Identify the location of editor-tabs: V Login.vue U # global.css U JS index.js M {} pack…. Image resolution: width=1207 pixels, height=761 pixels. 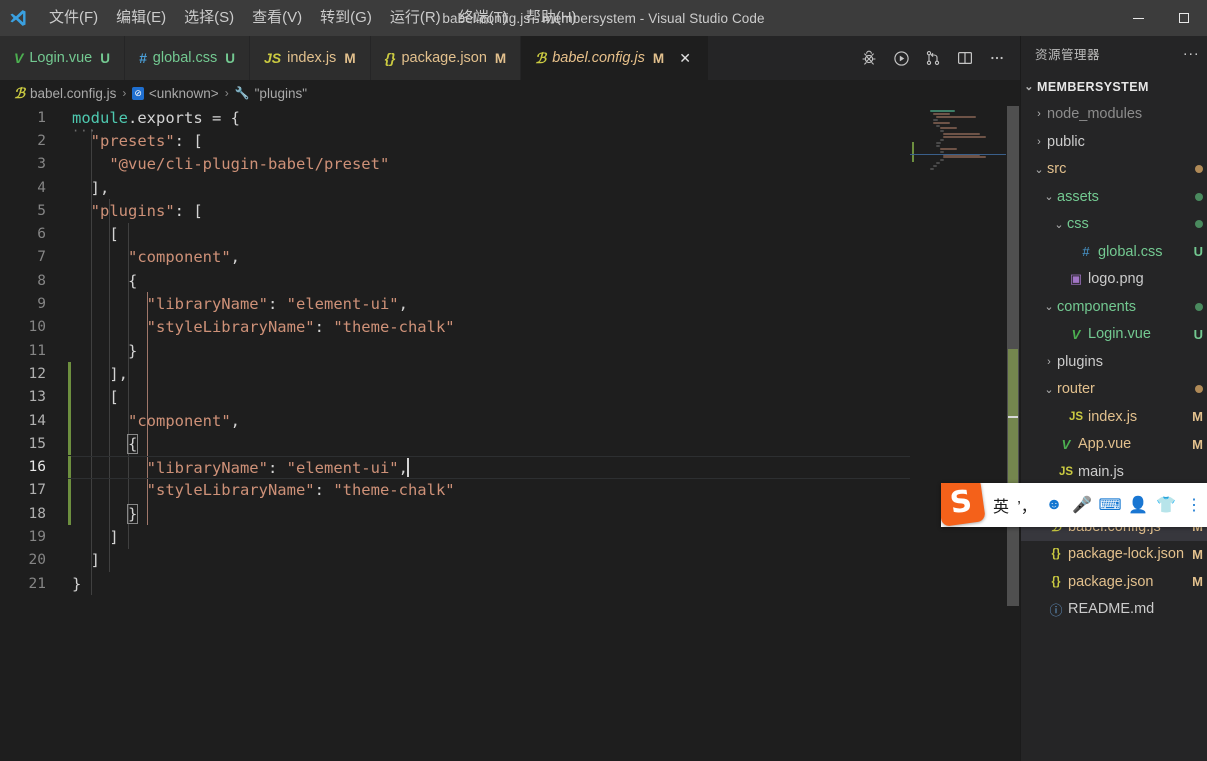
(355, 58).